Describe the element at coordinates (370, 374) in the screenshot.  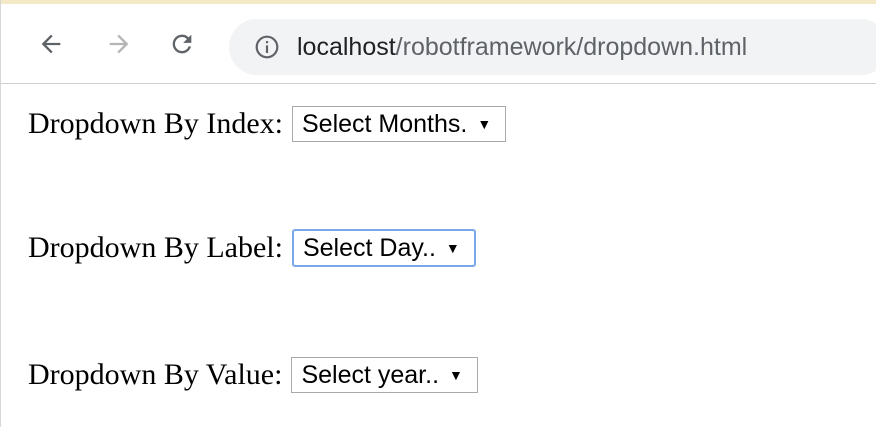
I see `year-dropdown-value: Select year..` at that location.